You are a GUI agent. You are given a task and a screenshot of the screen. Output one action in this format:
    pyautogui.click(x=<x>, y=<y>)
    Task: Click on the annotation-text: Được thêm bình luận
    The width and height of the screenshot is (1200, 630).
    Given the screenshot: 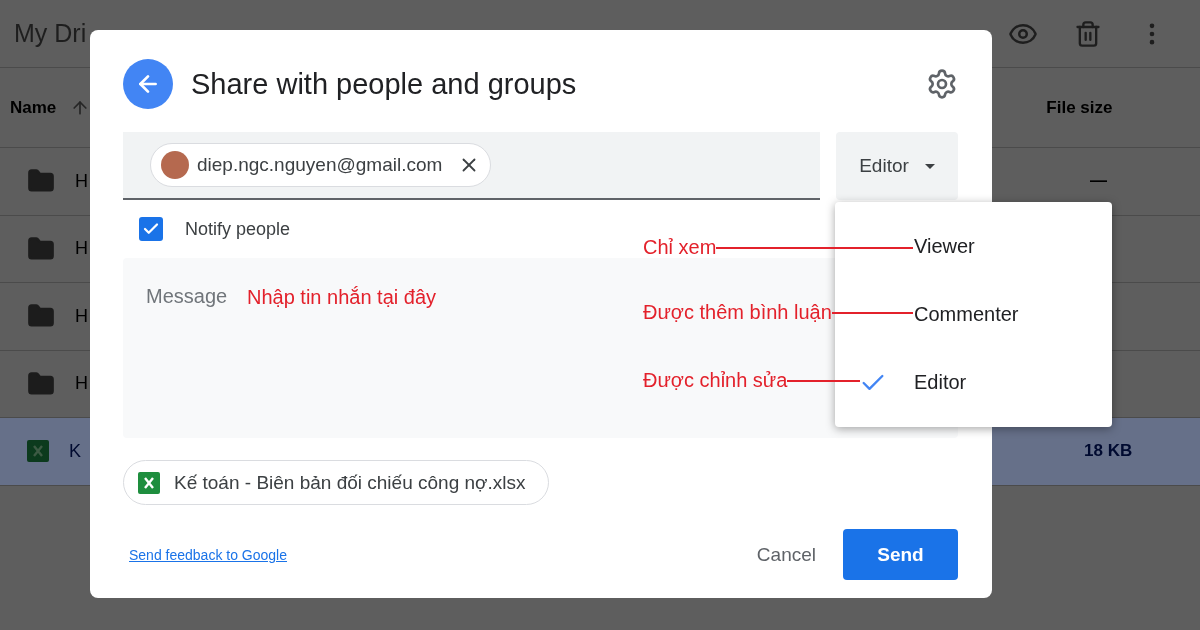 What is the action you would take?
    pyautogui.click(x=737, y=312)
    